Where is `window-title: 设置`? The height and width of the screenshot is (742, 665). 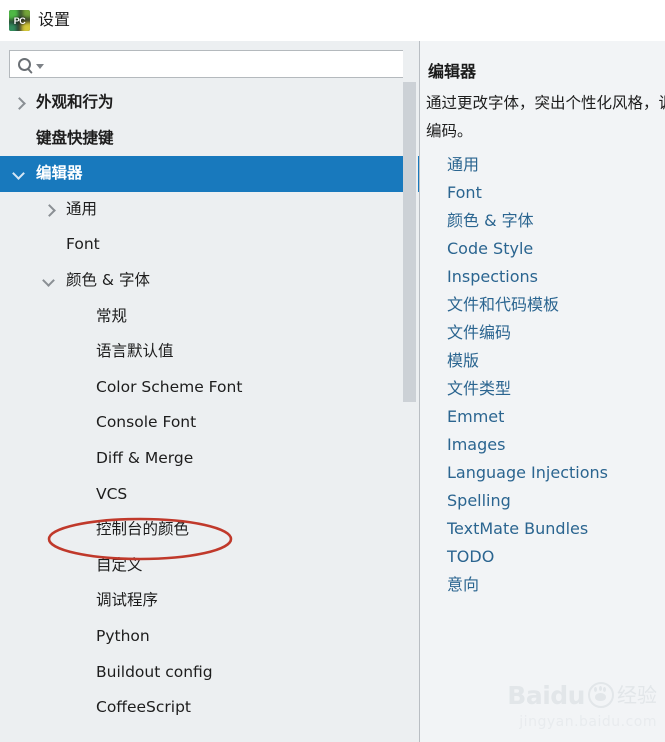
window-title: 设置 is located at coordinates (54, 19).